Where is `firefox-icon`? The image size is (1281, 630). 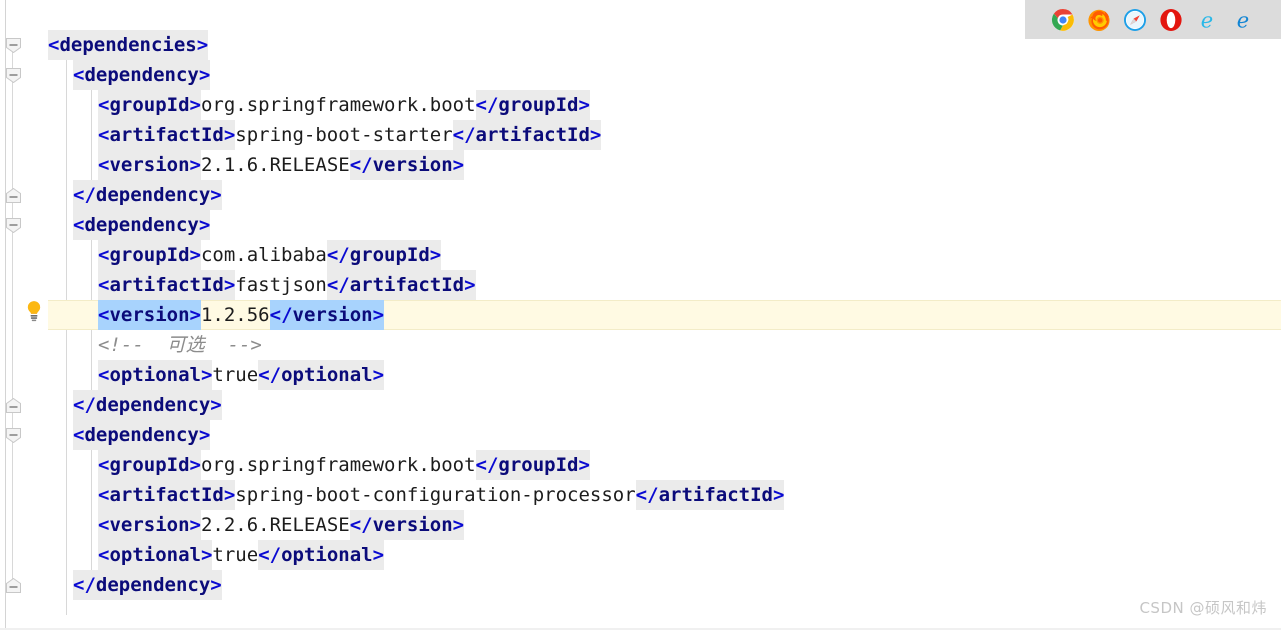 firefox-icon is located at coordinates (1099, 20).